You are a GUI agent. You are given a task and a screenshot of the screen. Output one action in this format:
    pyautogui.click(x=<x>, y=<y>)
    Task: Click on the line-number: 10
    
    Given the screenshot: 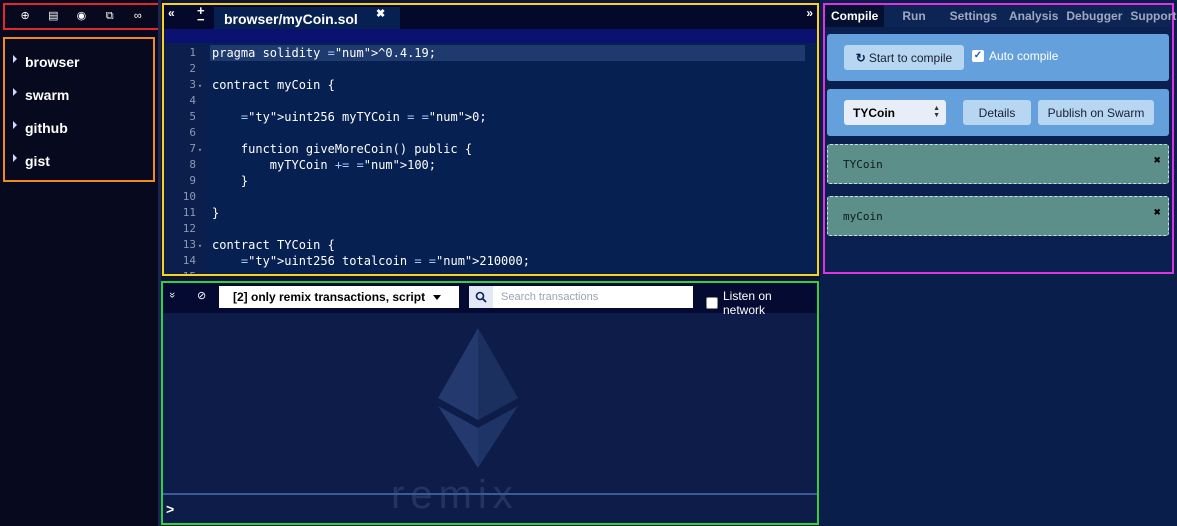 What is the action you would take?
    pyautogui.click(x=189, y=196)
    